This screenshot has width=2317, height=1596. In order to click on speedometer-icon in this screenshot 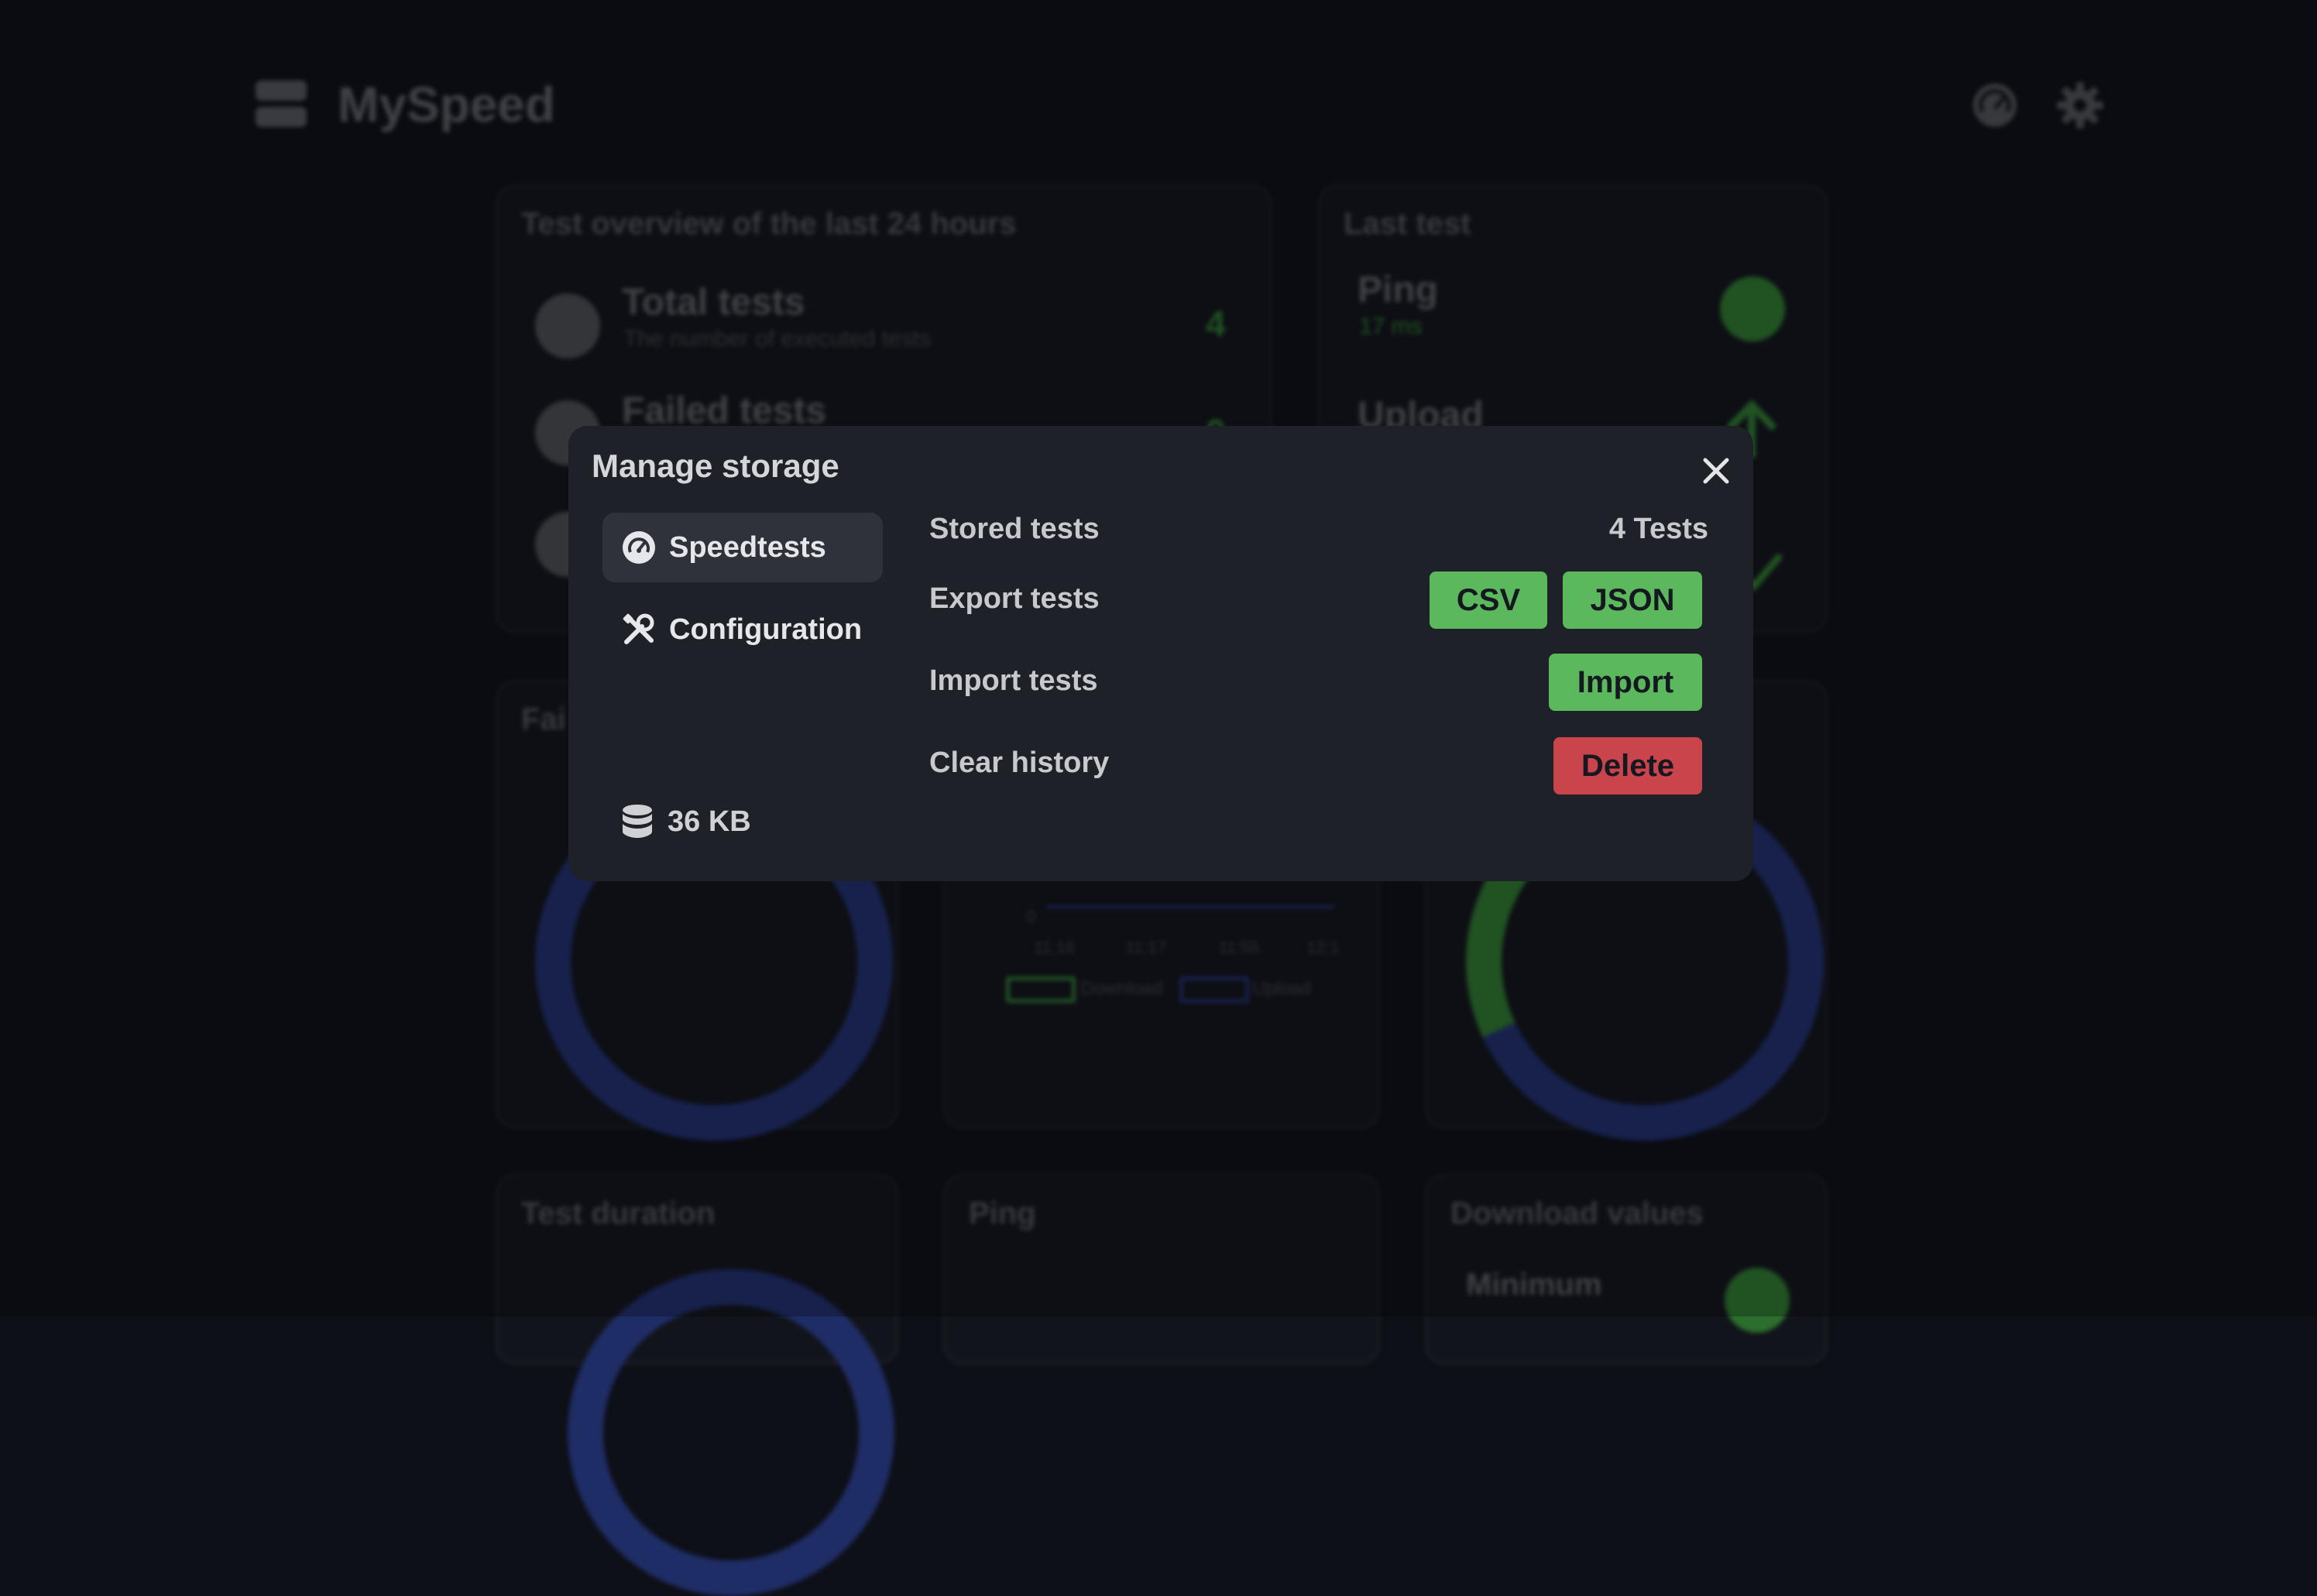, I will do `click(639, 547)`.